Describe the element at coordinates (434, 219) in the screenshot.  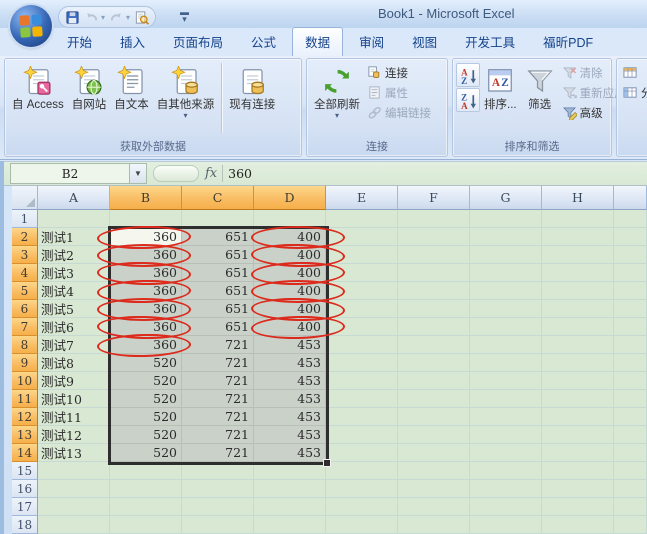
I see `cell-F1` at that location.